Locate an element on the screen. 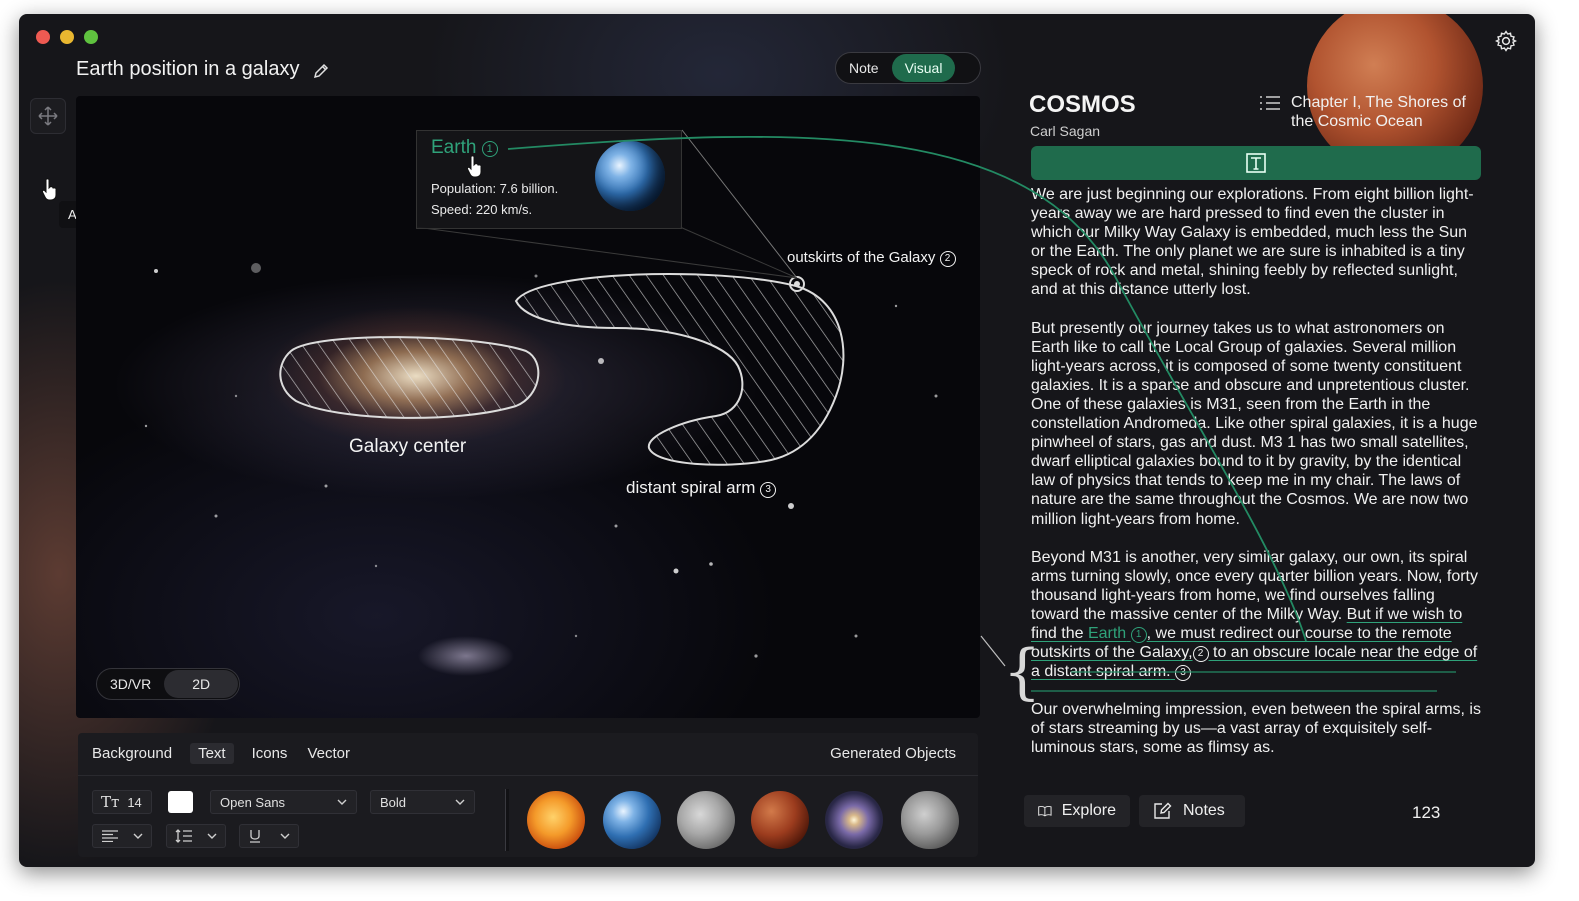  hand-cursor-icon is located at coordinates (474, 166).